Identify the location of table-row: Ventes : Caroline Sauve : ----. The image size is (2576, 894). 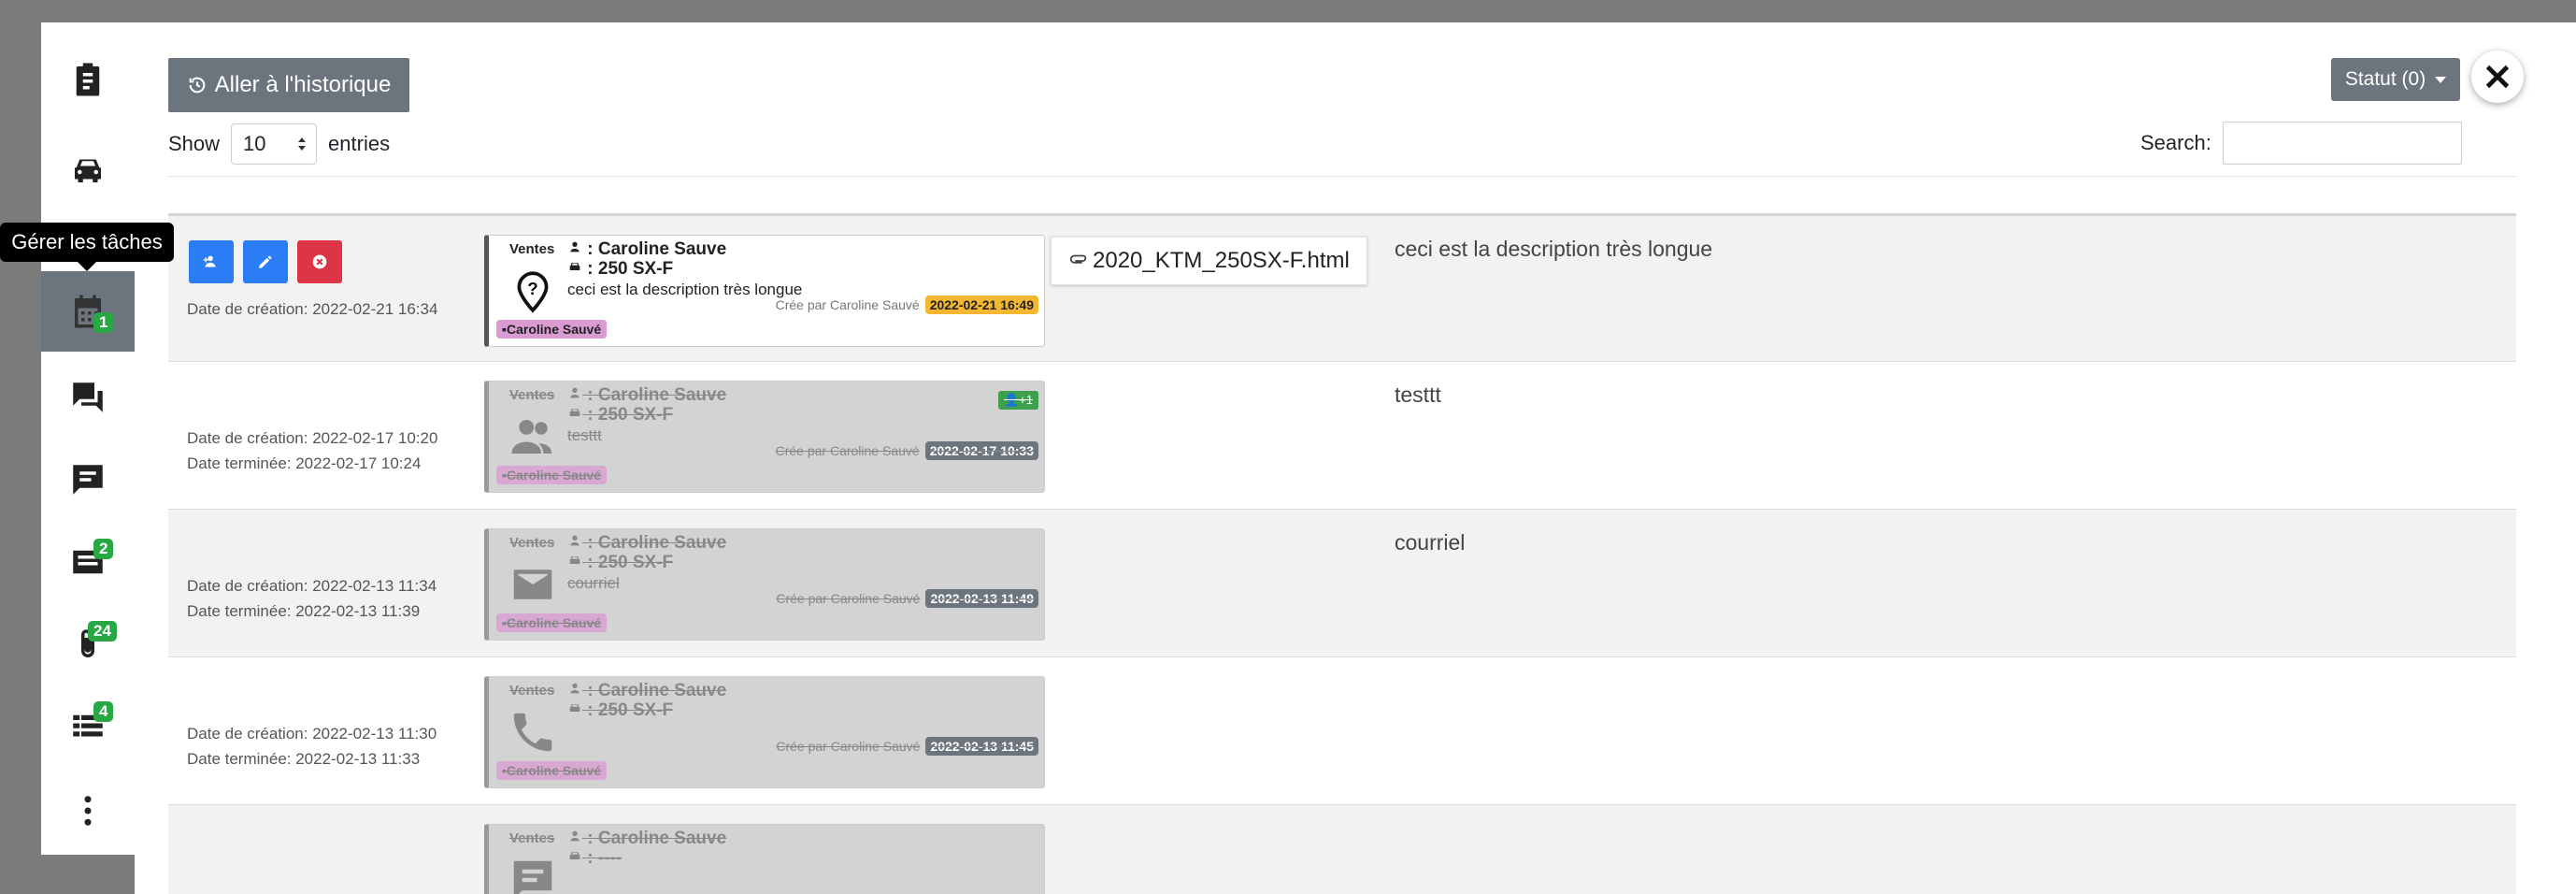
(1342, 849).